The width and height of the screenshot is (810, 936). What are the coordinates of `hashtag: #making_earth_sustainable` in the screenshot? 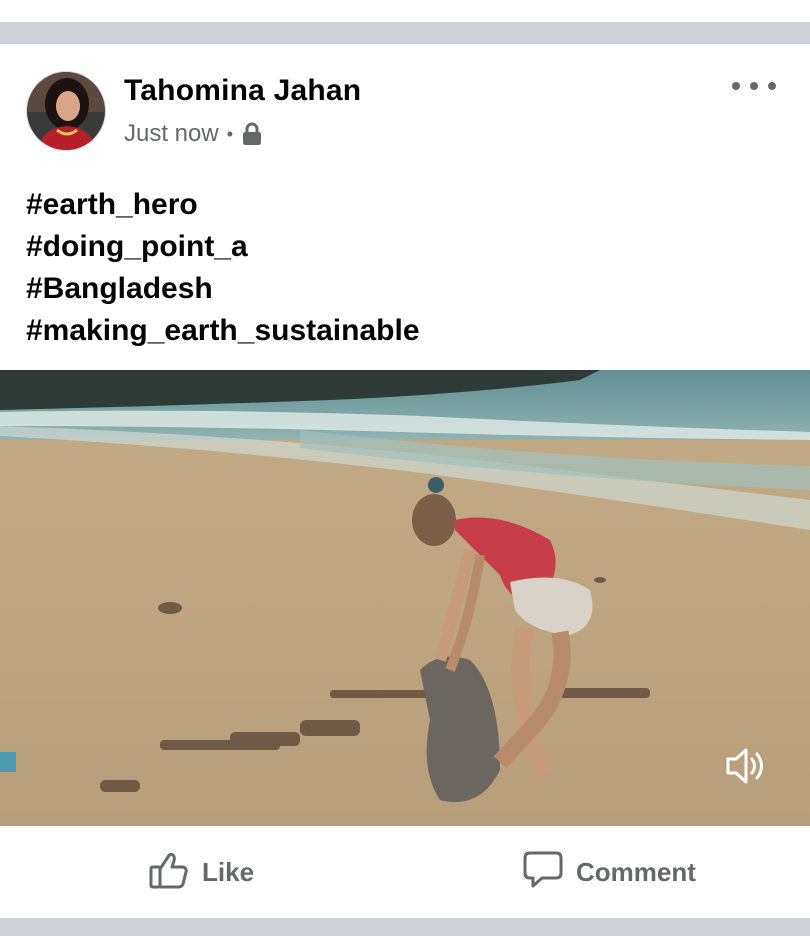 It's located at (223, 331).